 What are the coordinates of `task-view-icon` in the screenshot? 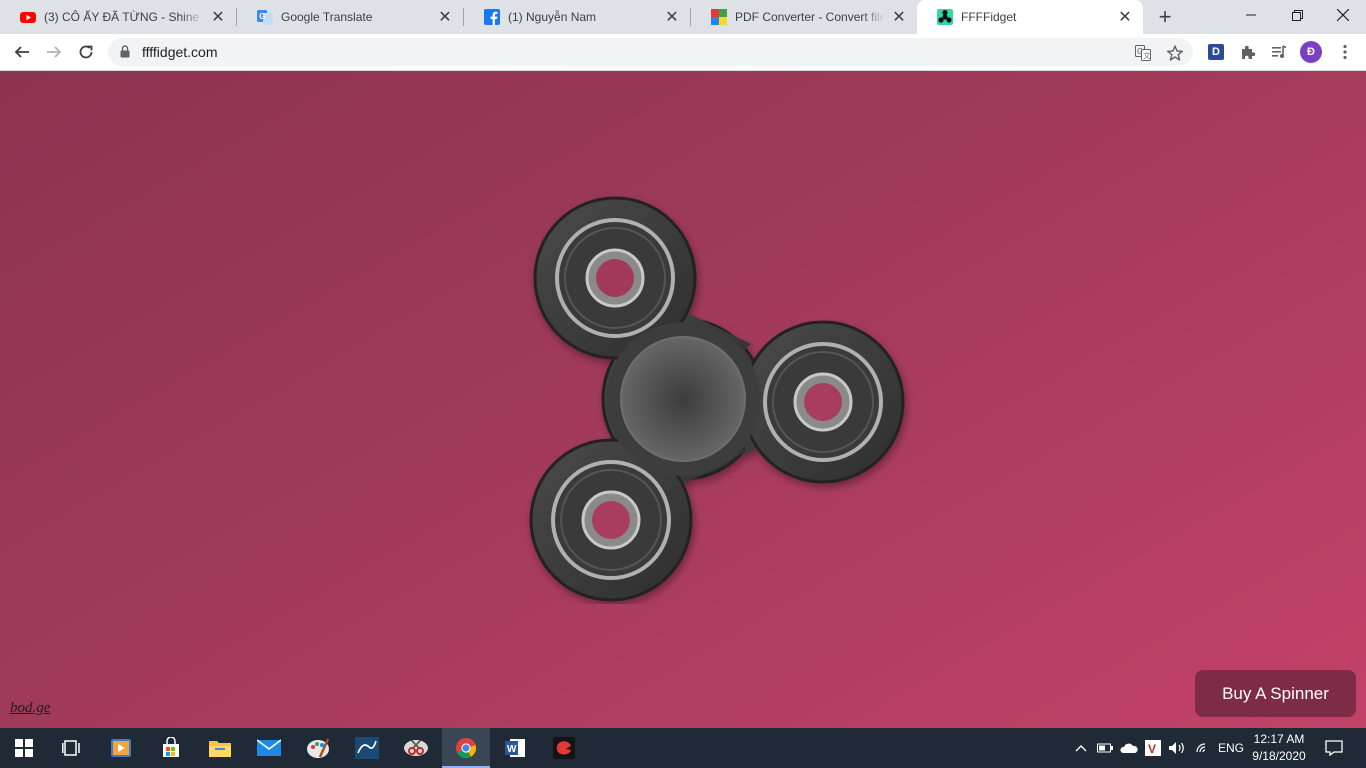 It's located at (72, 748).